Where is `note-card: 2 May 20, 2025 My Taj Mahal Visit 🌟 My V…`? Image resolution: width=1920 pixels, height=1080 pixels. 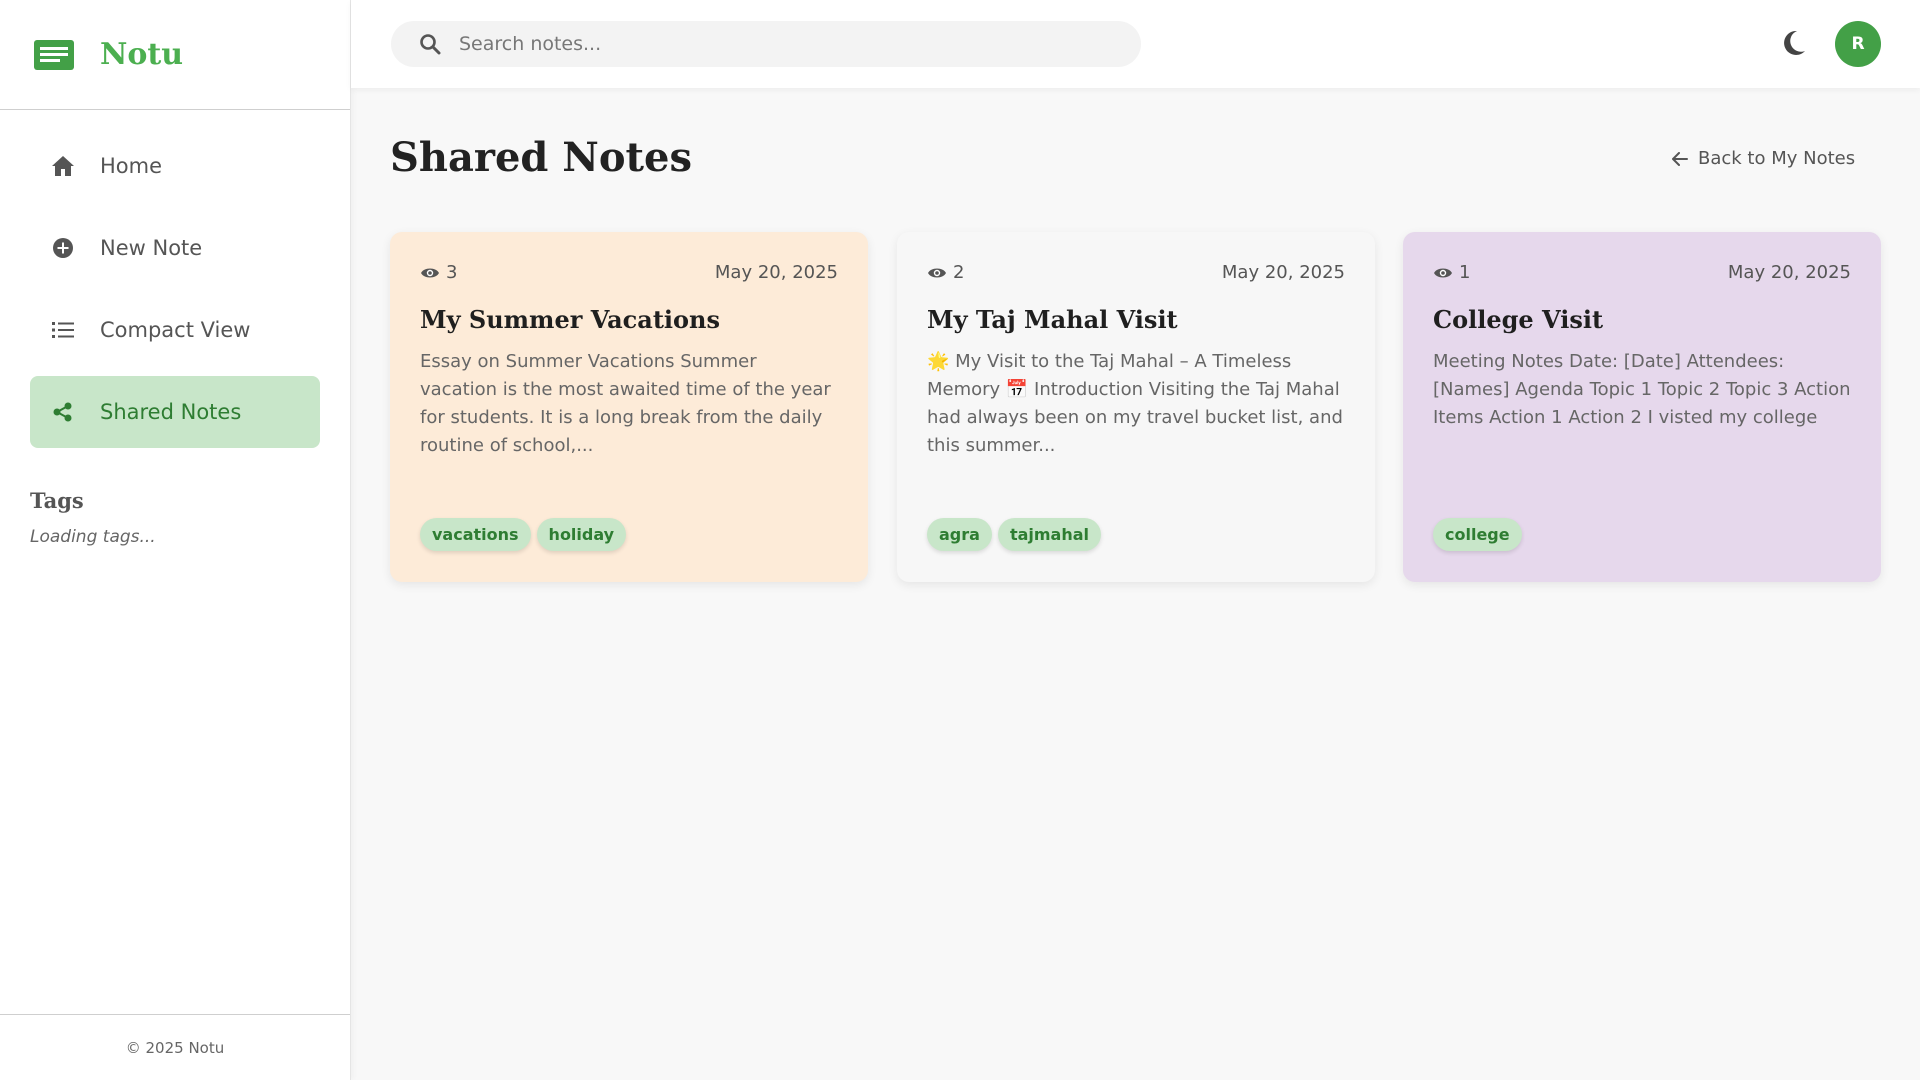
note-card: 2 May 20, 2025 My Taj Mahal Visit 🌟 My V… is located at coordinates (1136, 407).